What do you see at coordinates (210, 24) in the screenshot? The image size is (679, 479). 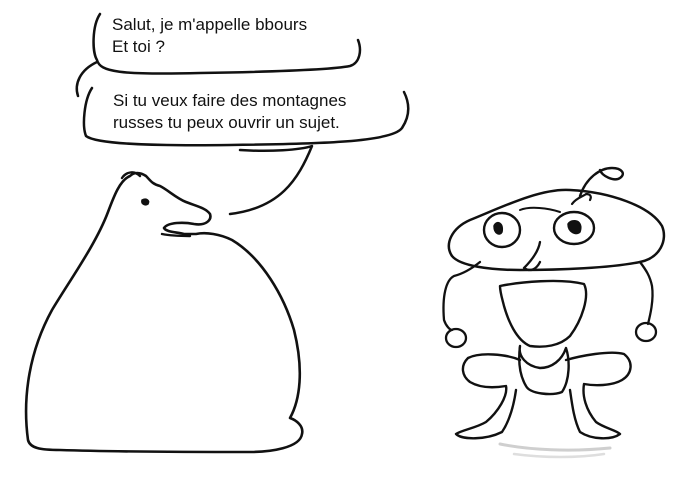 I see `speech-bubble-1-line-1: Salut, je m'appelle bbours` at bounding box center [210, 24].